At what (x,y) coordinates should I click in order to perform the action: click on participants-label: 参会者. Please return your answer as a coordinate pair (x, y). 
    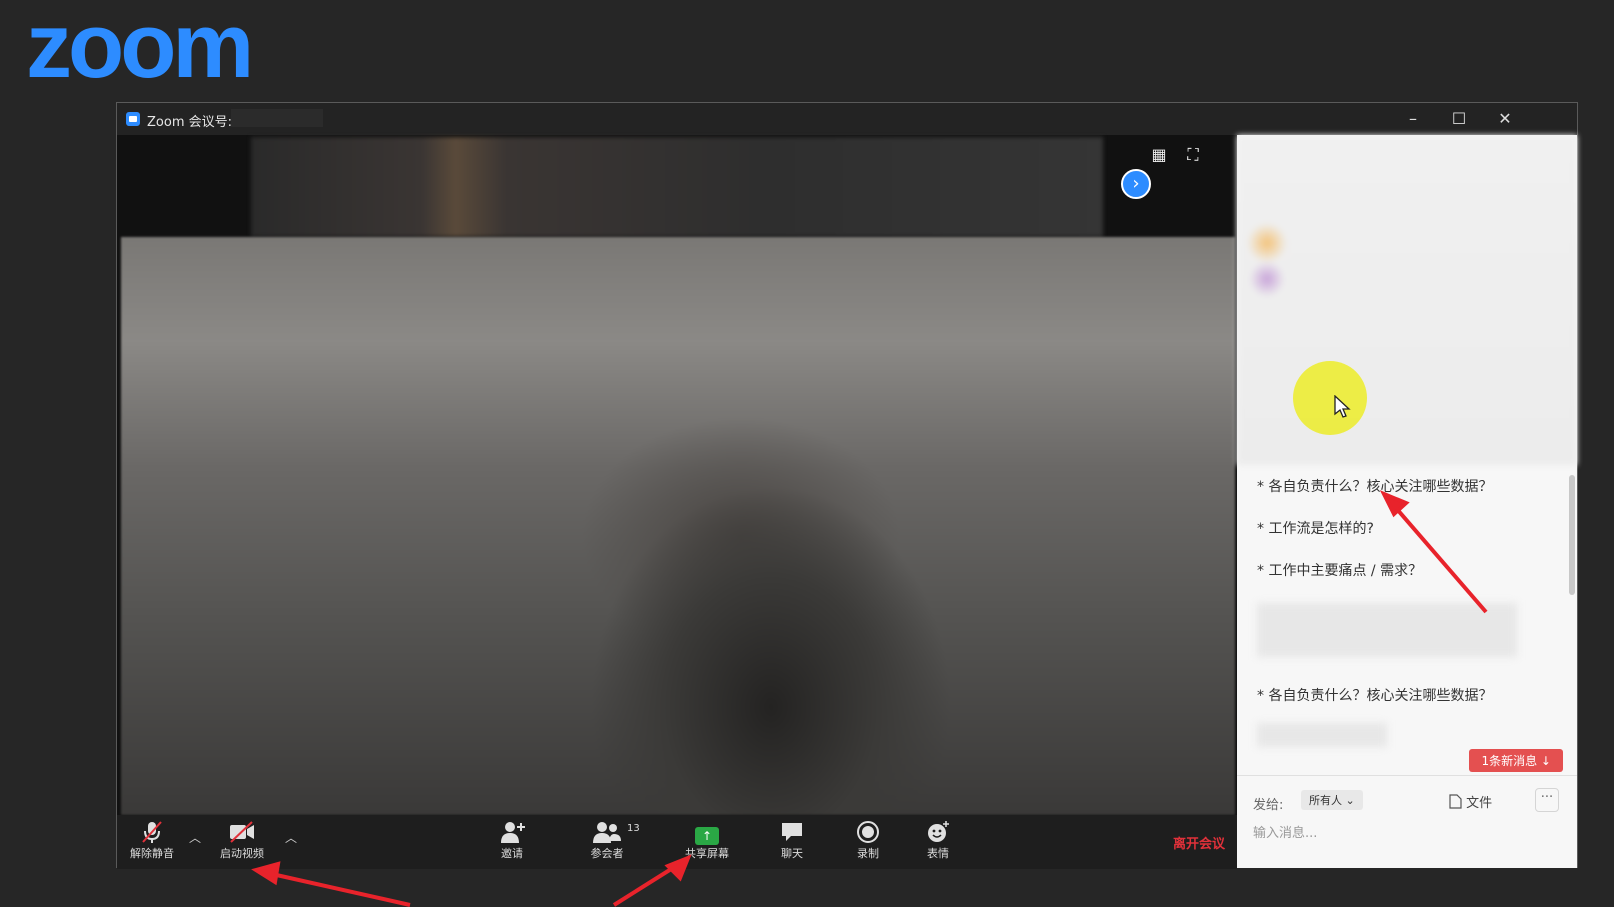
    Looking at the image, I should click on (607, 853).